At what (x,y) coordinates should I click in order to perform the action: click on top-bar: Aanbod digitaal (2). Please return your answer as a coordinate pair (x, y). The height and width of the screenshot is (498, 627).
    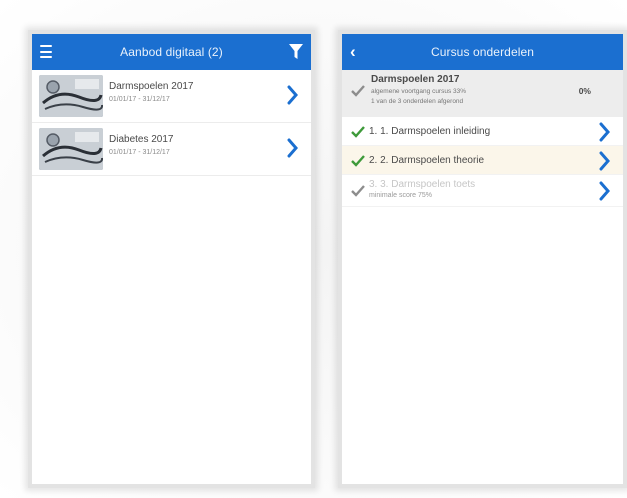
    Looking at the image, I should click on (171, 52).